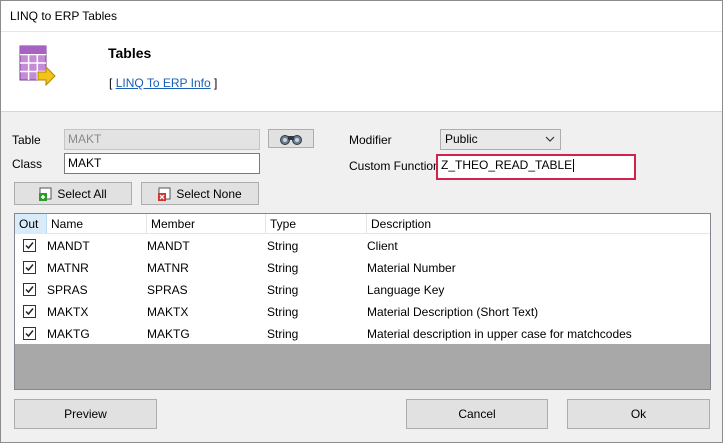  Describe the element at coordinates (46, 194) in the screenshot. I see `checkbox-add-icon` at that location.